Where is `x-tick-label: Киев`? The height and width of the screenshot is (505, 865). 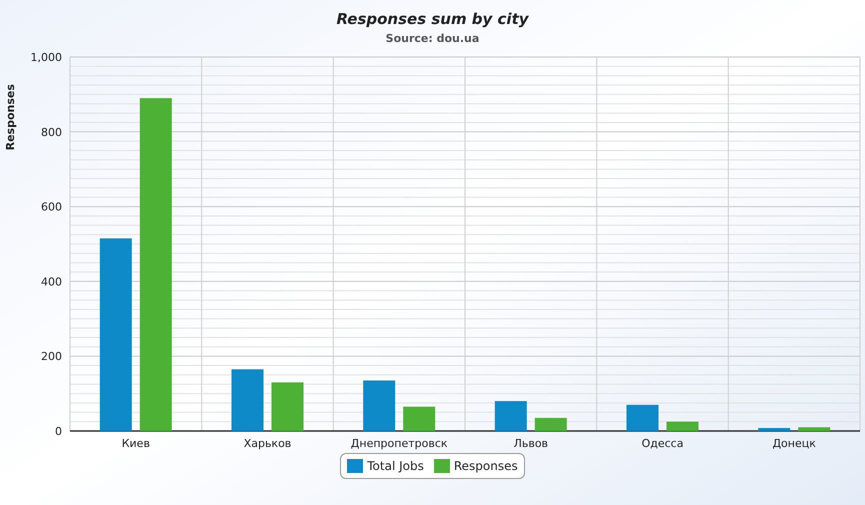 x-tick-label: Киев is located at coordinates (136, 443).